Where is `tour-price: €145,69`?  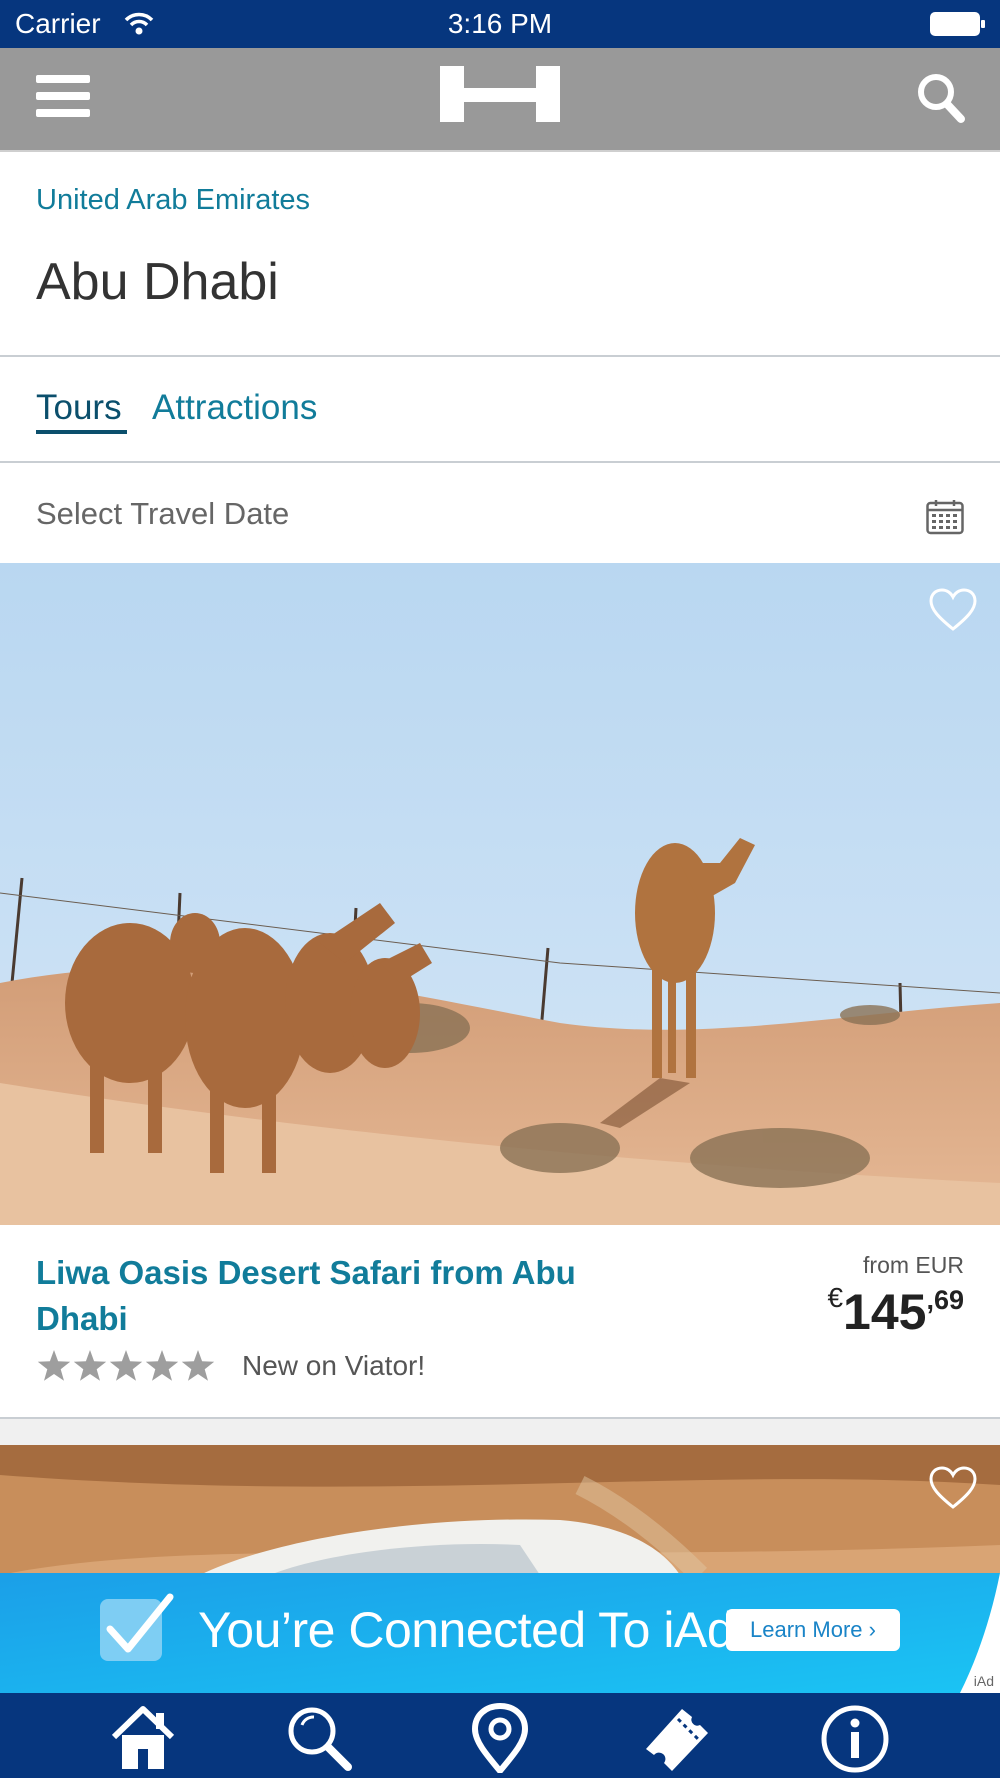
tour-price: €145,69 is located at coordinates (895, 1311).